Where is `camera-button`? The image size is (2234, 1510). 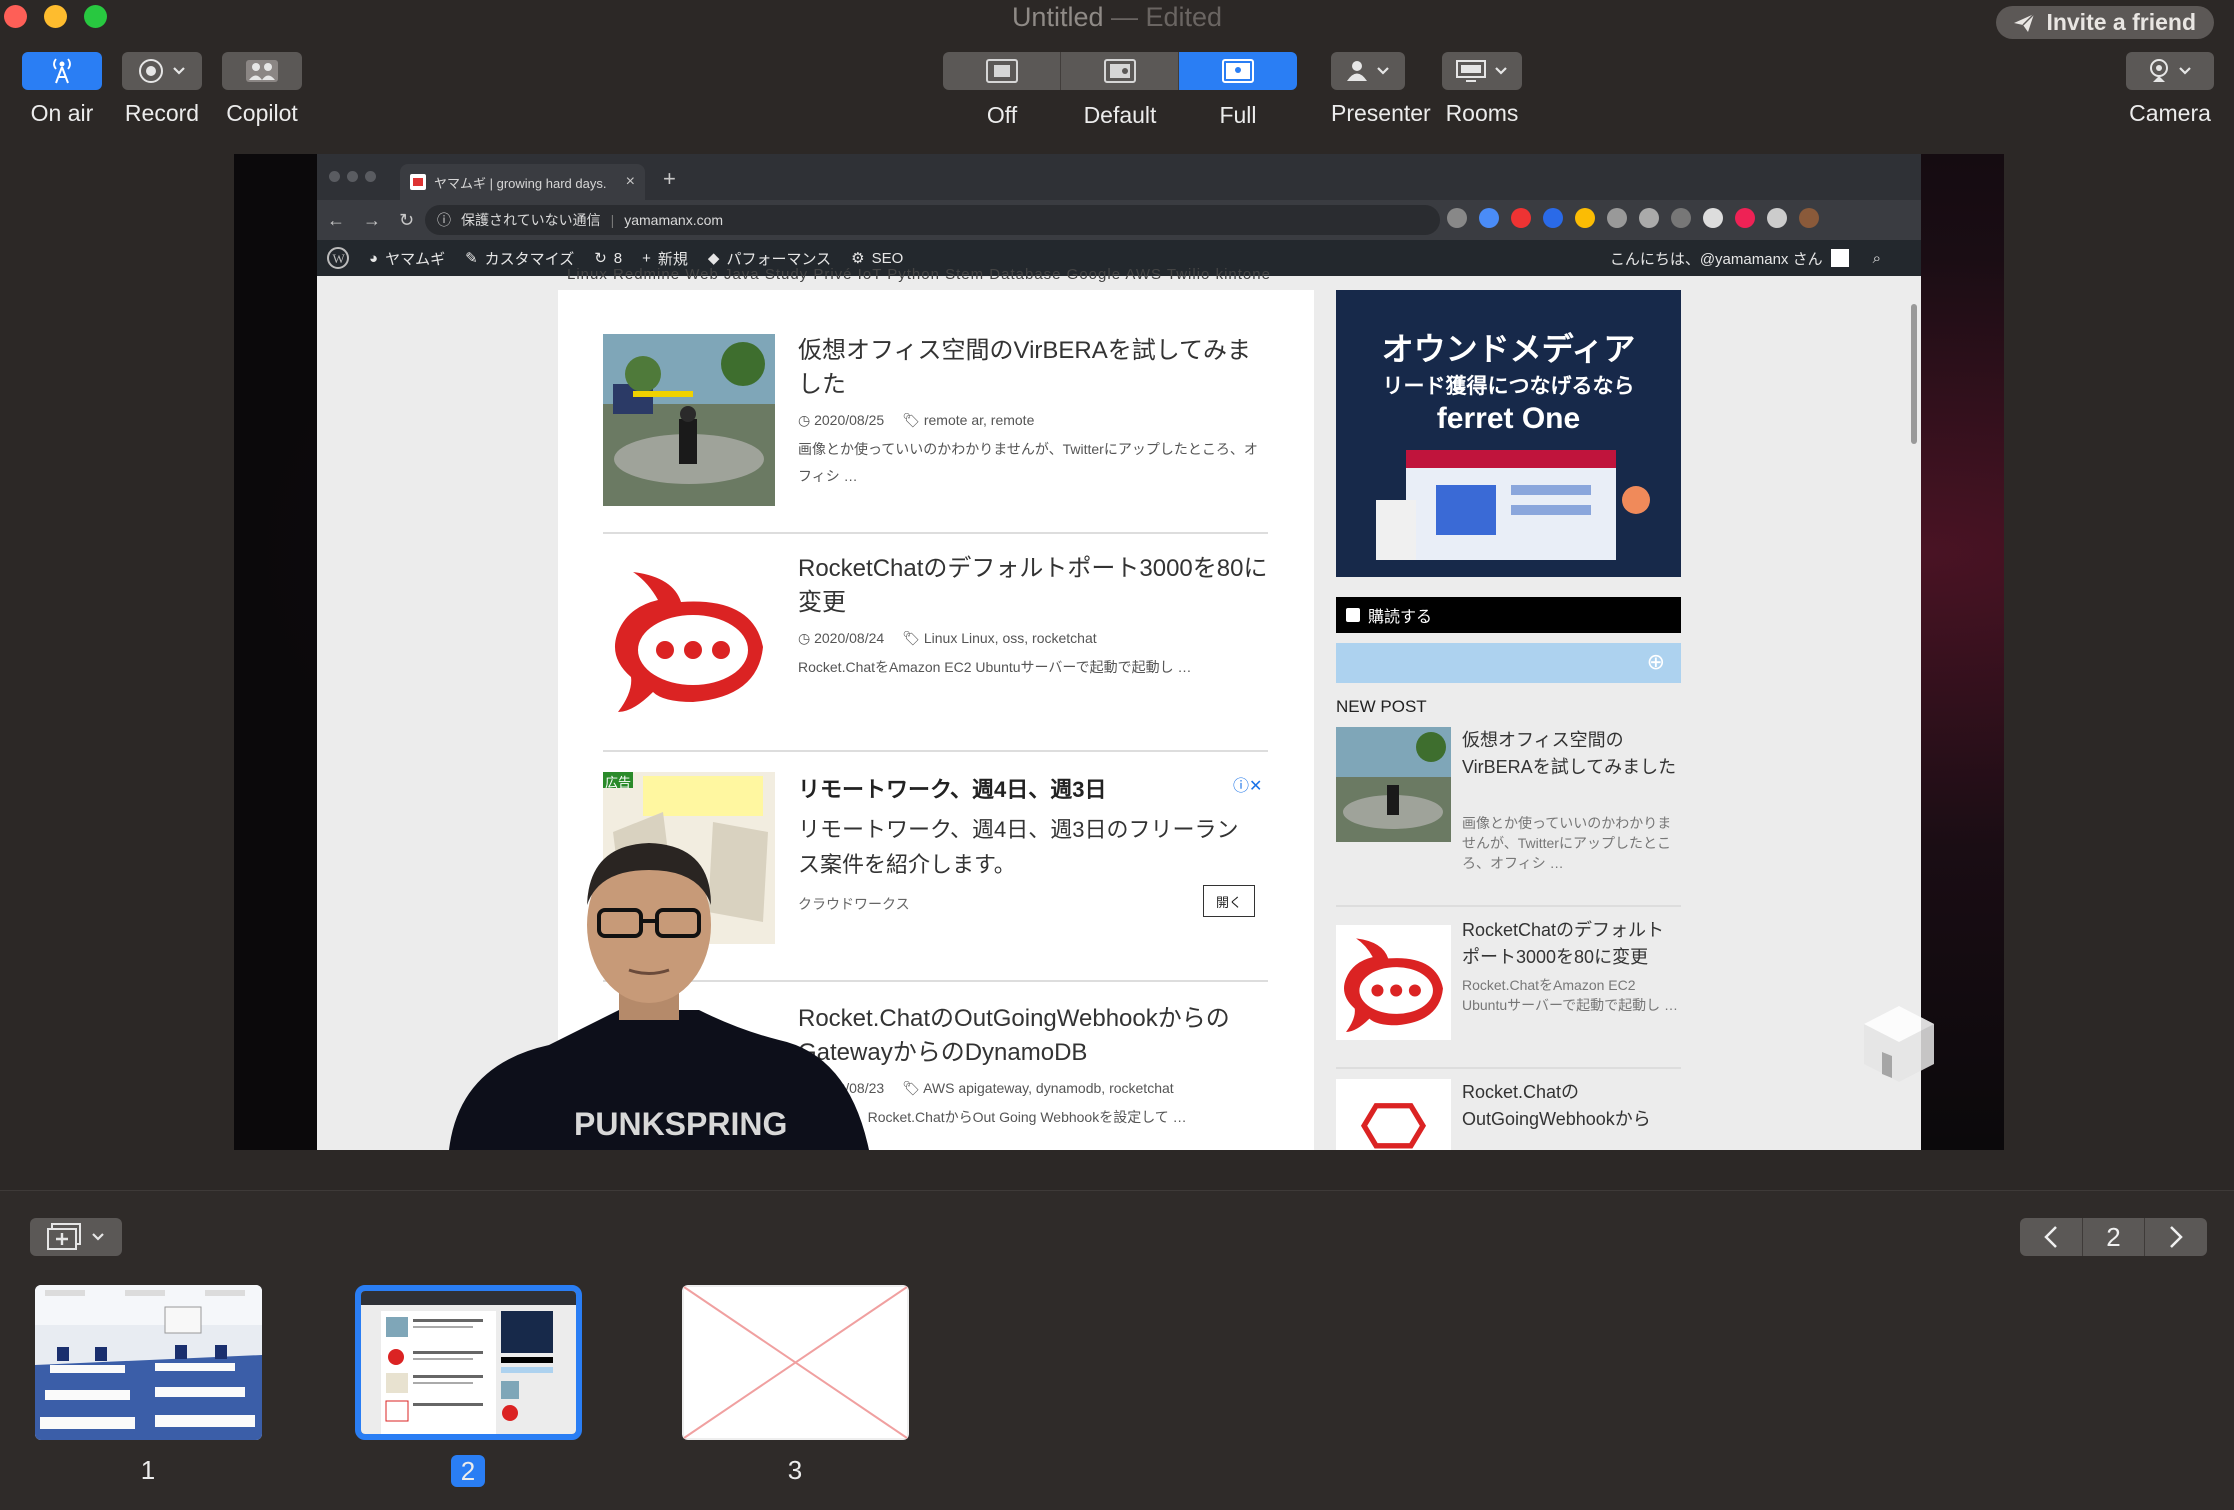 camera-button is located at coordinates (2170, 71).